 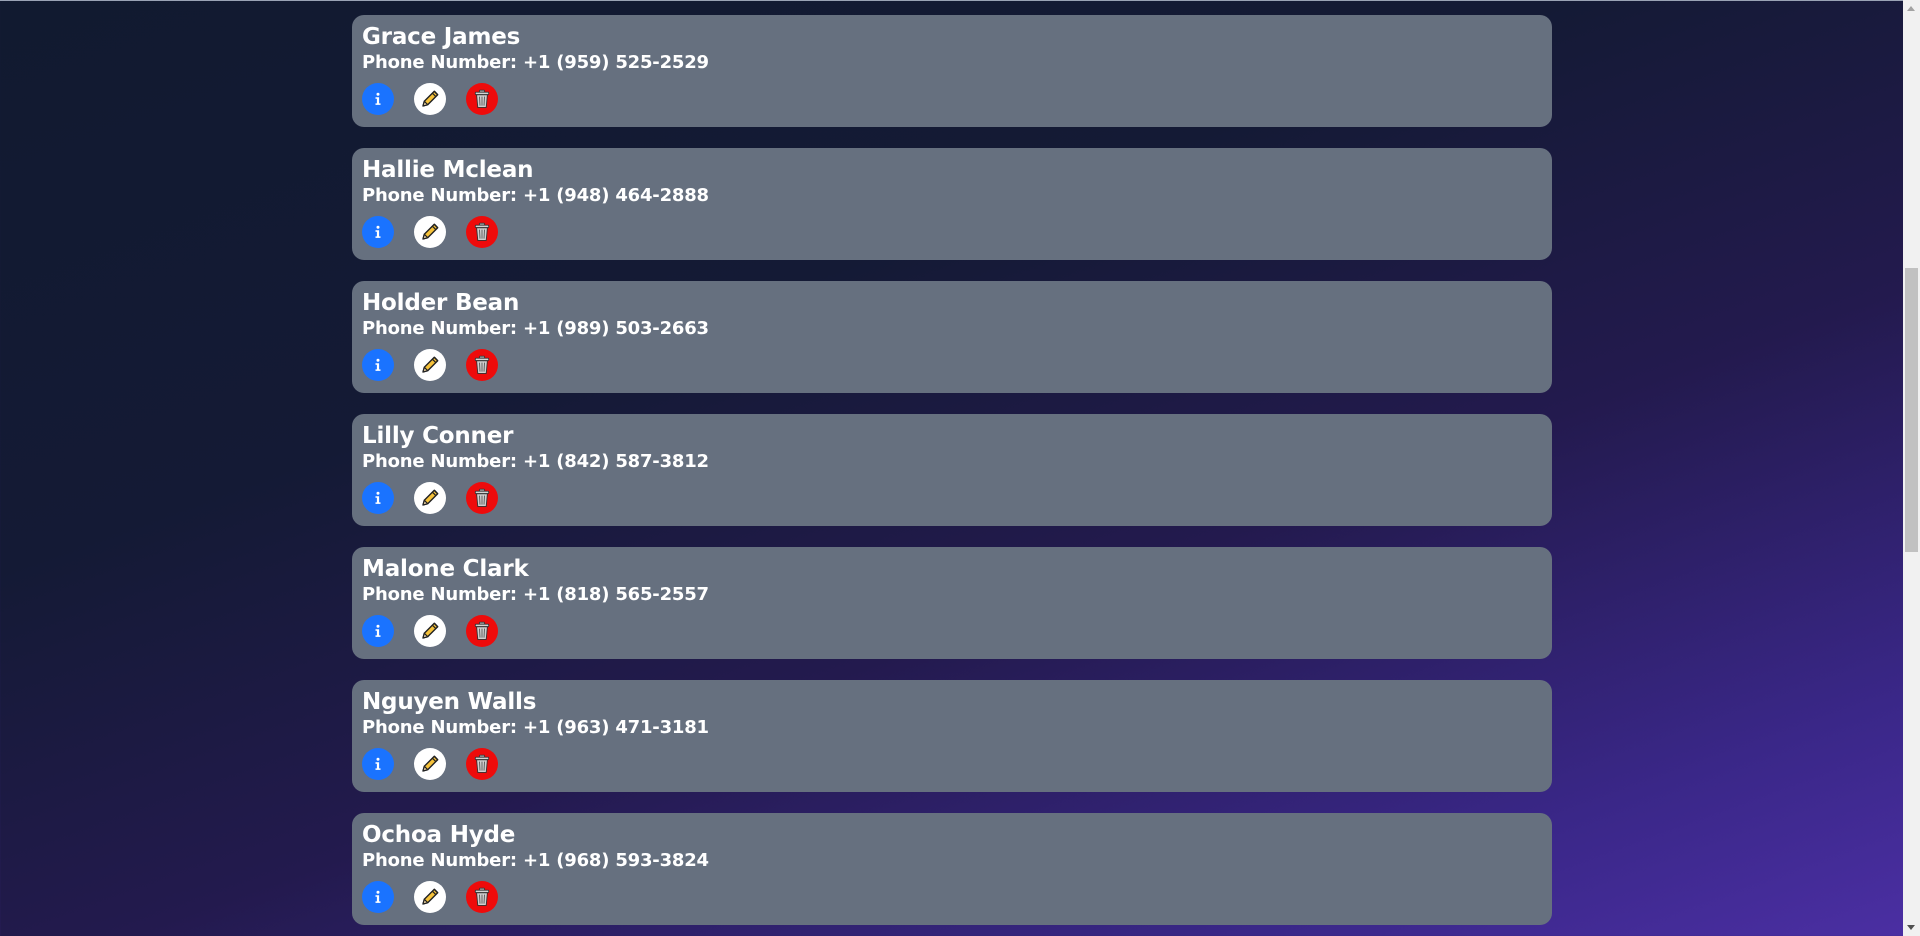 What do you see at coordinates (952, 861) in the screenshot?
I see `contact-phone: Phone Number: +1 (968) 593-3824` at bounding box center [952, 861].